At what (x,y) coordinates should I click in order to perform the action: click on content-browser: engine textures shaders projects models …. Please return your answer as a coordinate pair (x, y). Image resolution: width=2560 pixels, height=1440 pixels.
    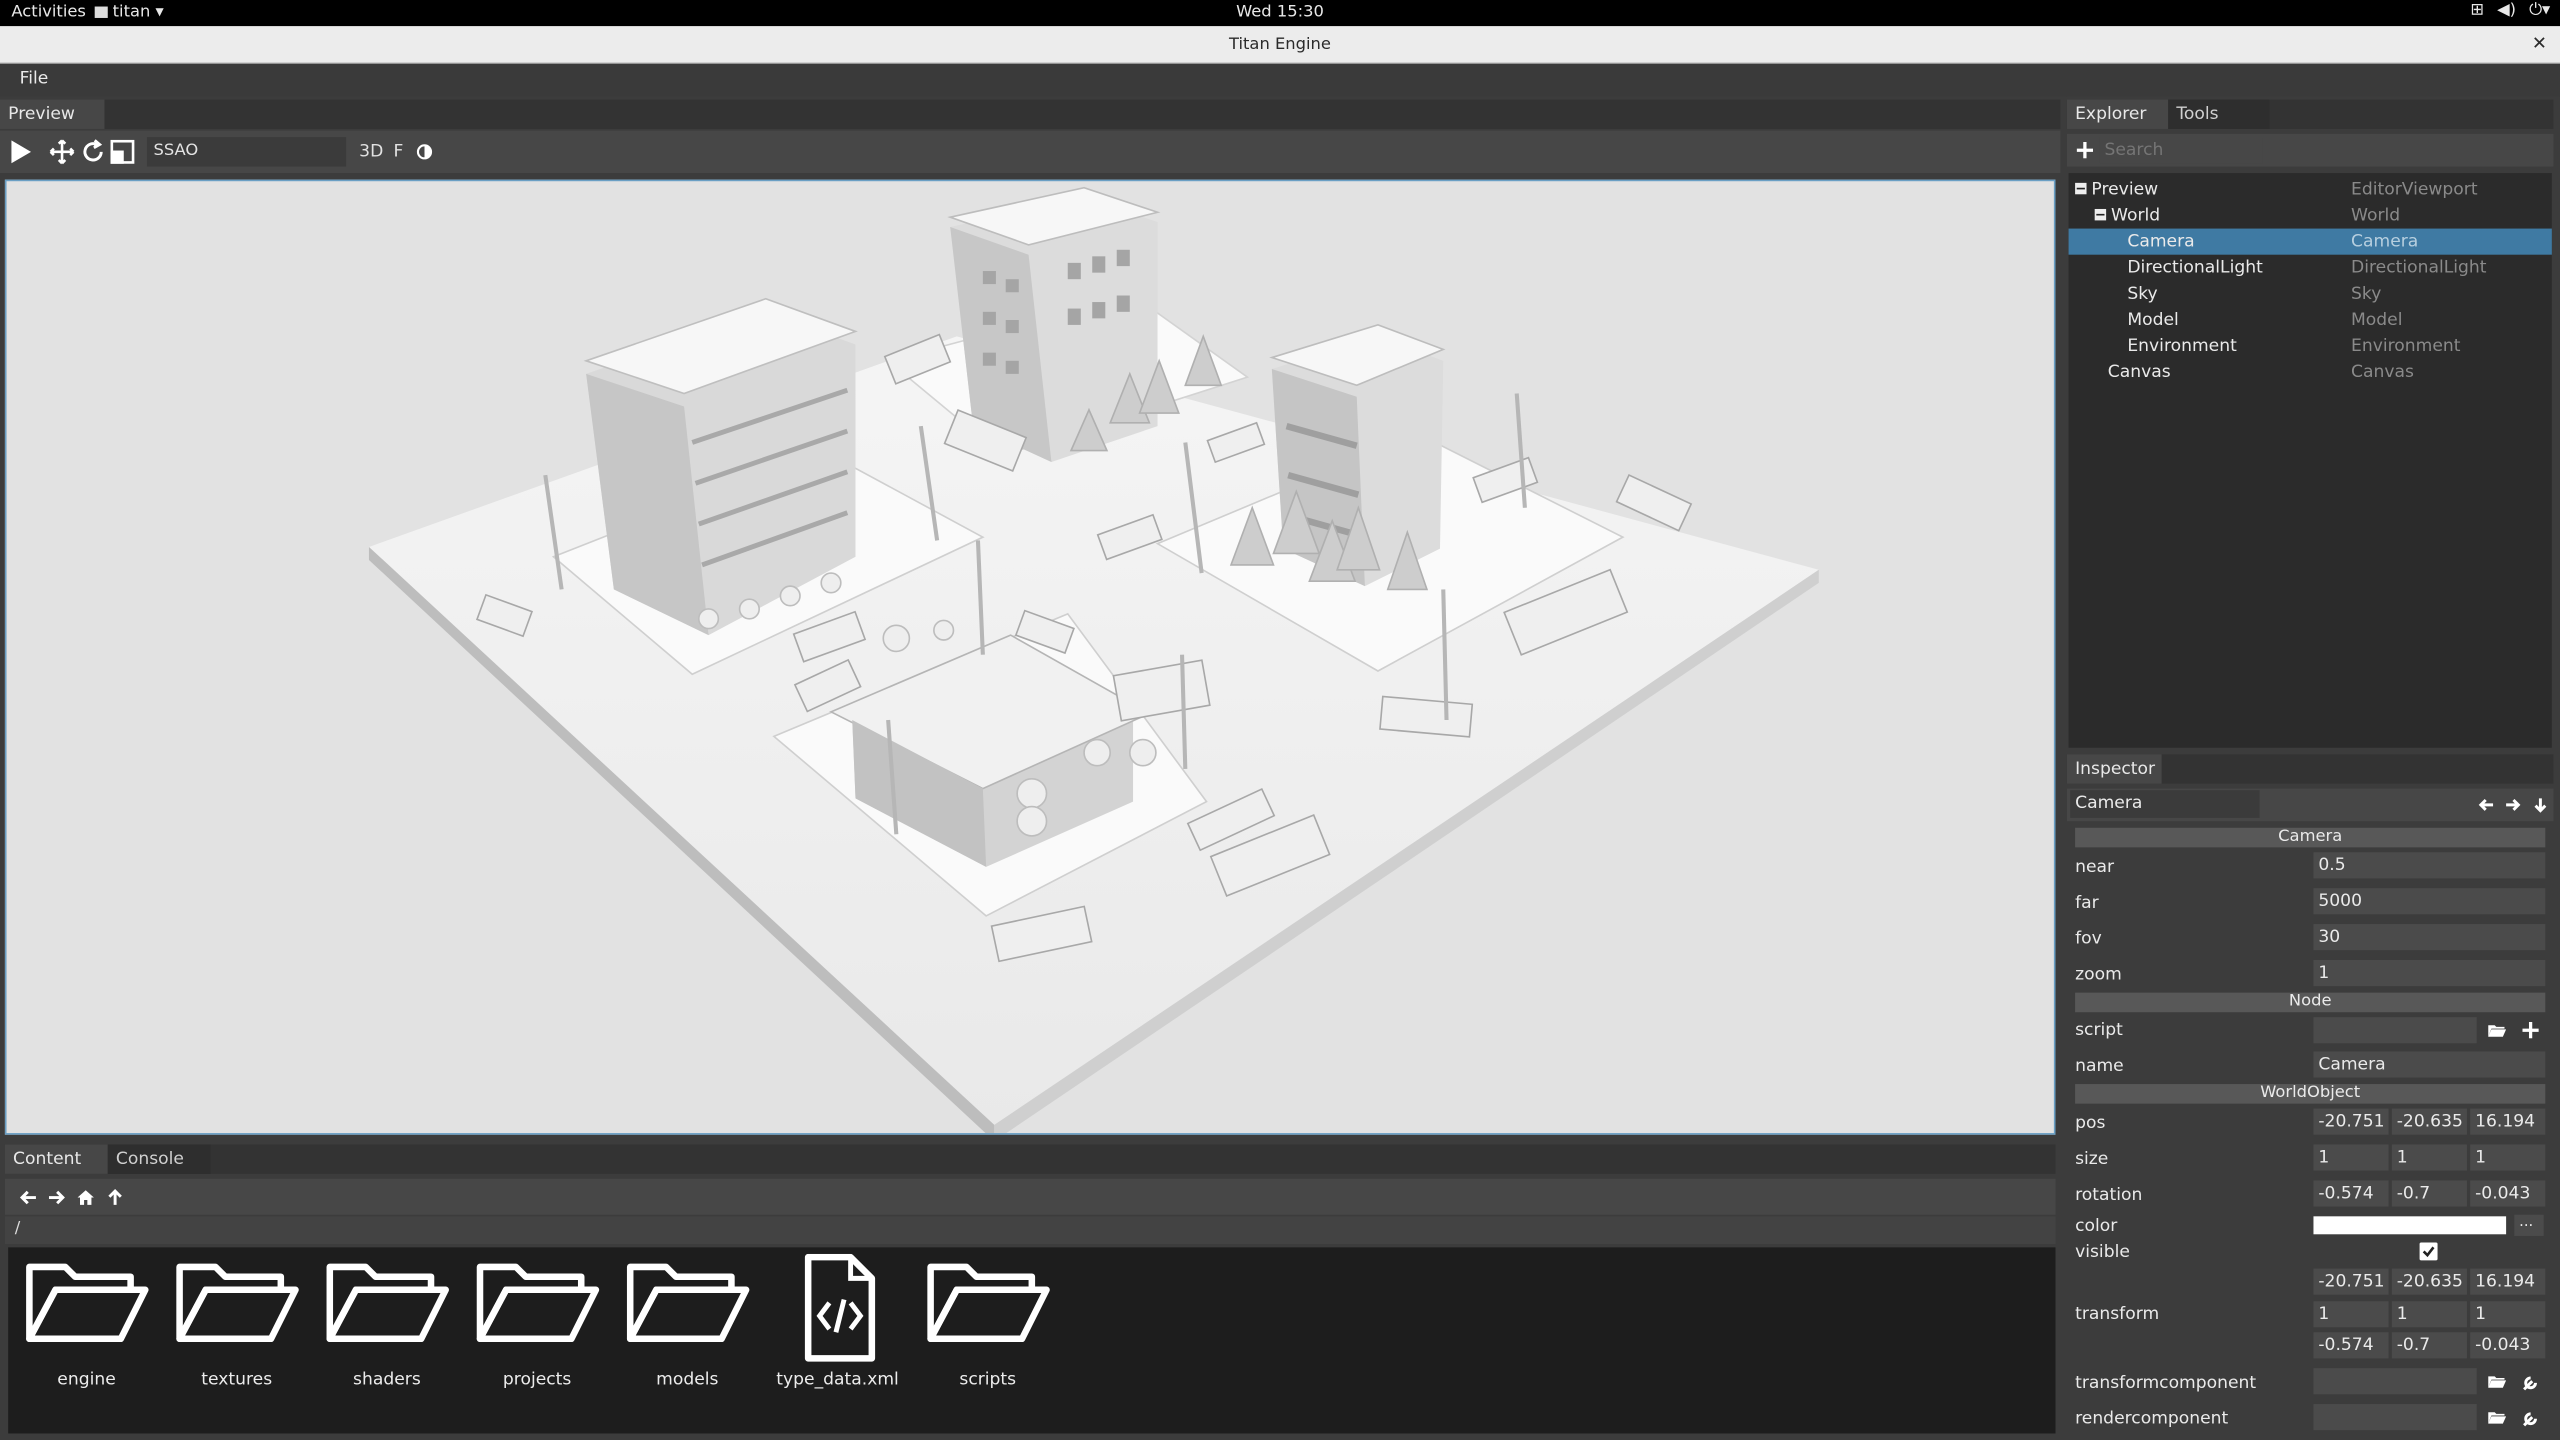
    Looking at the image, I should click on (1032, 1340).